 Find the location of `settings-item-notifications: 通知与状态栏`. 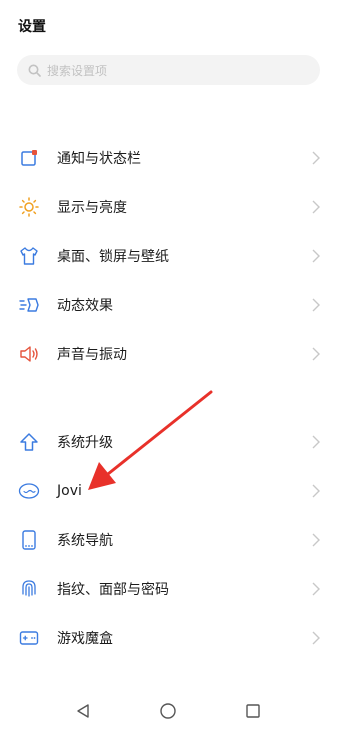

settings-item-notifications: 通知与状态栏 is located at coordinates (168, 157).